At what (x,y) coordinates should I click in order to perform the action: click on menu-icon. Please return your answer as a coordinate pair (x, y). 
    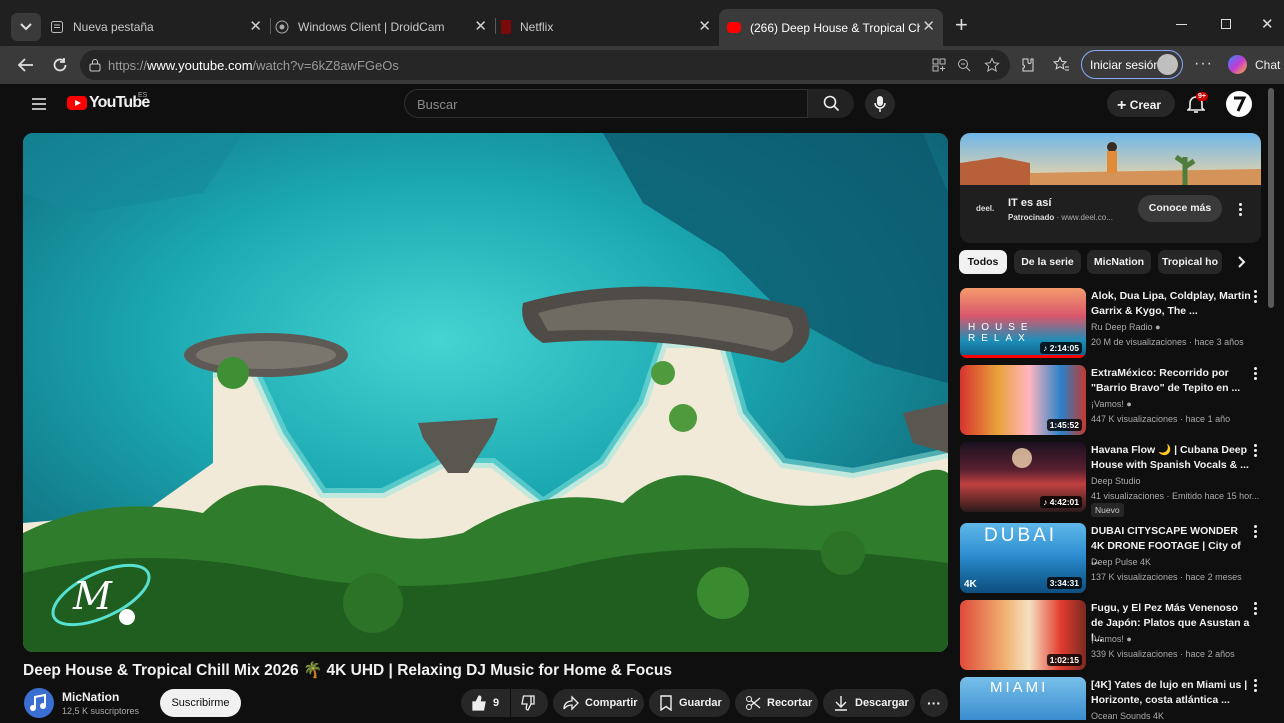
    Looking at the image, I should click on (39, 104).